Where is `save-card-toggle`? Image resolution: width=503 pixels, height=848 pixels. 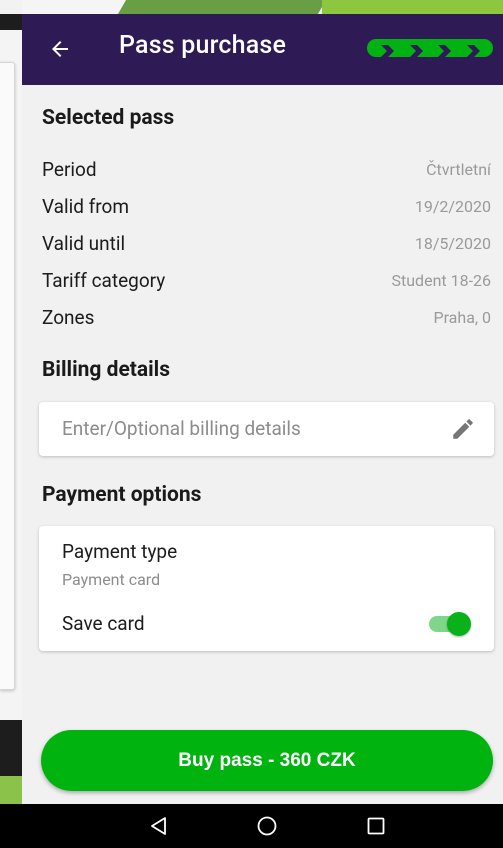 save-card-toggle is located at coordinates (449, 623).